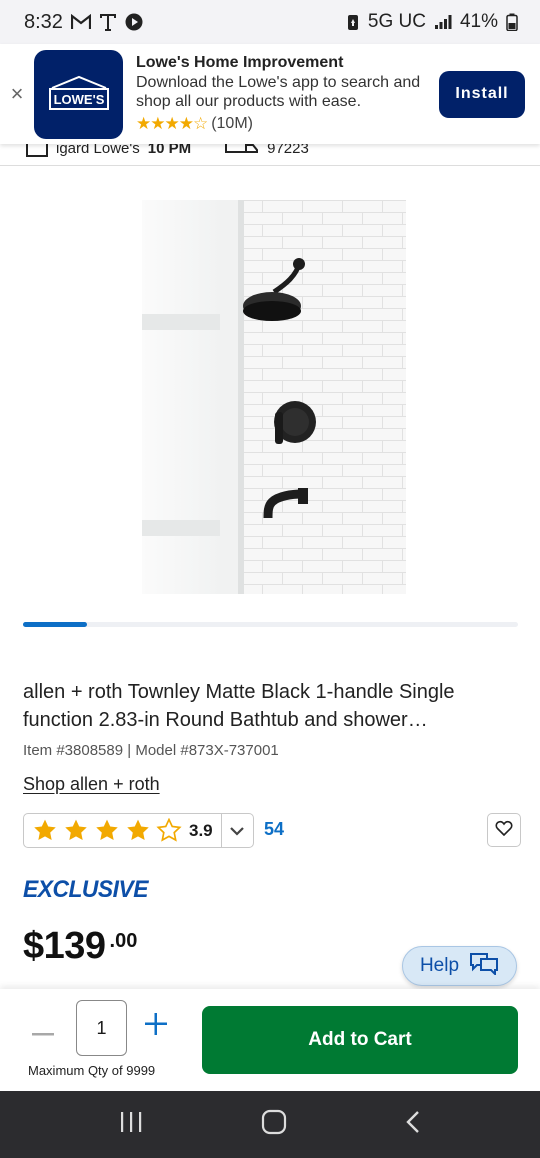 Image resolution: width=540 pixels, height=1158 pixels. Describe the element at coordinates (17, 94) in the screenshot. I see `close-icon: ×` at that location.